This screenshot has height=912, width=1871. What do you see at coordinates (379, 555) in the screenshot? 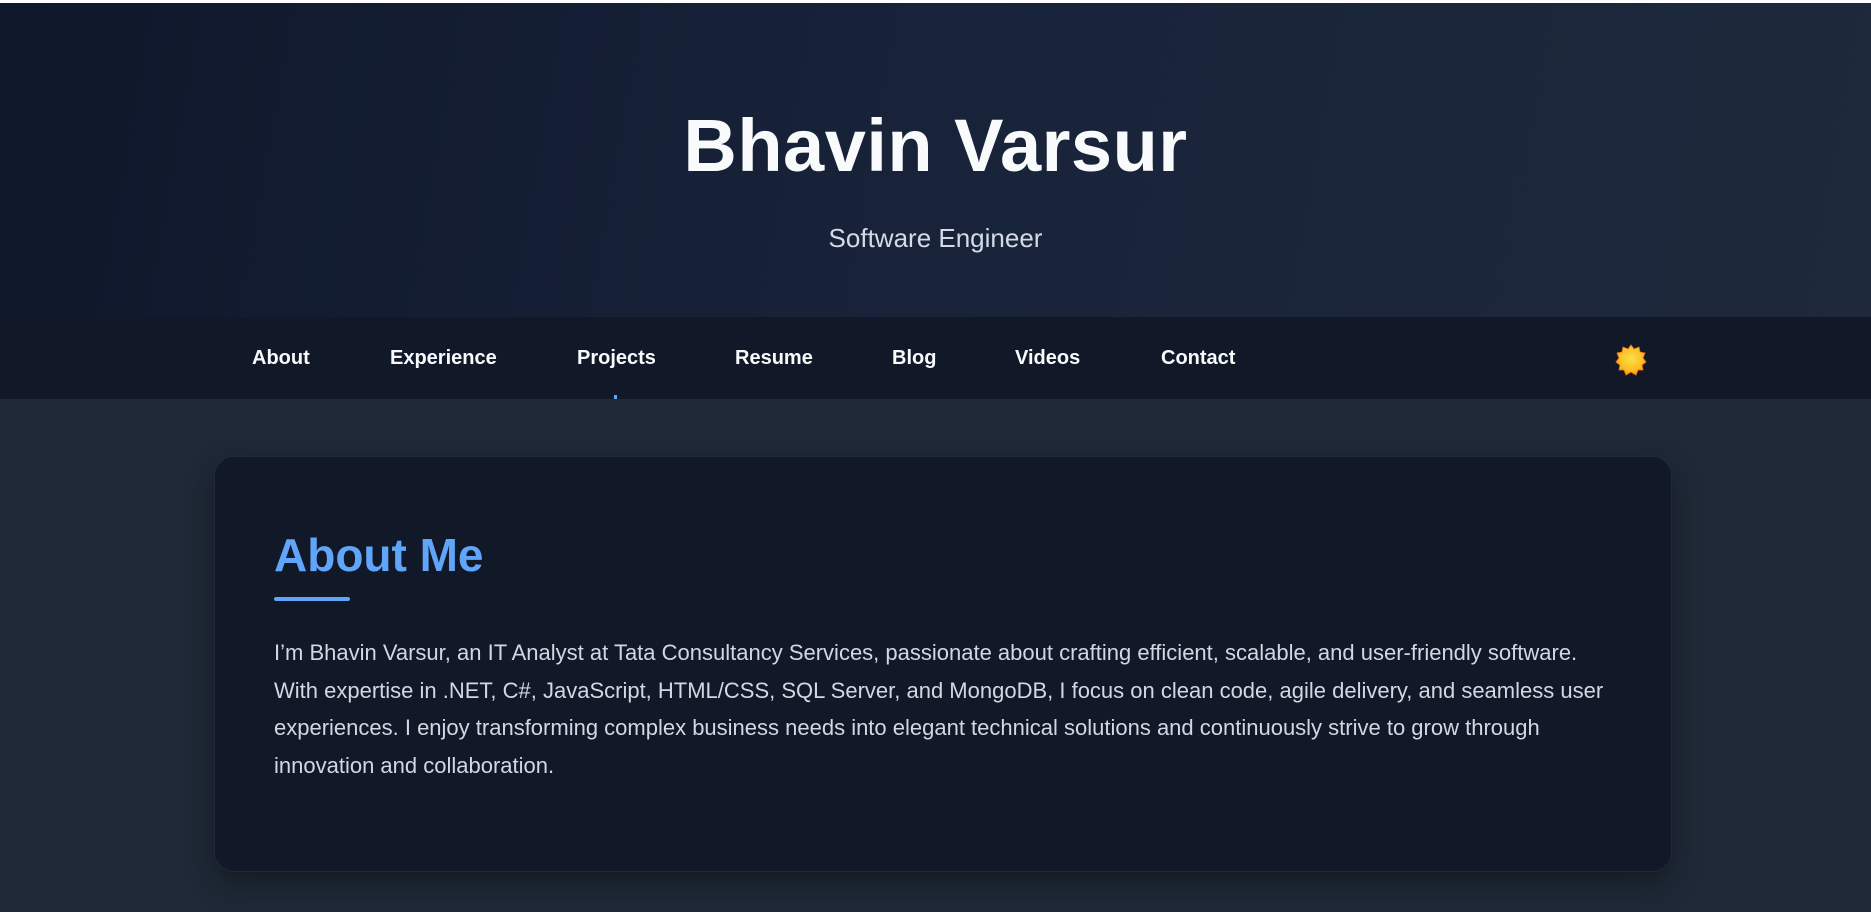
I see `about-heading: About Me` at bounding box center [379, 555].